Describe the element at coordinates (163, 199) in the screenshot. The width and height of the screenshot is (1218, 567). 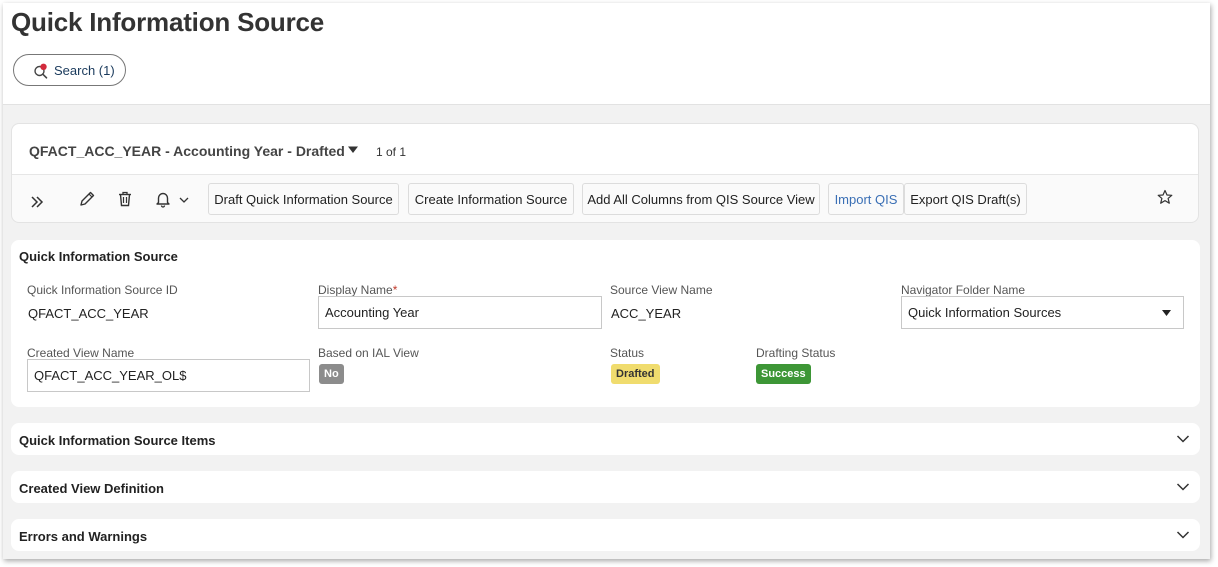
I see `notification-bell-icon` at that location.